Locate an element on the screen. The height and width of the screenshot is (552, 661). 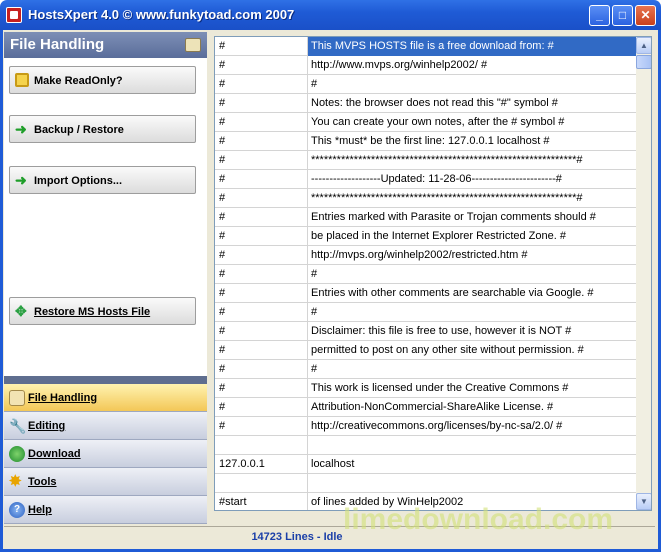
table-row: 127.0.0.1 localhost is located at coordinates (425, 464).